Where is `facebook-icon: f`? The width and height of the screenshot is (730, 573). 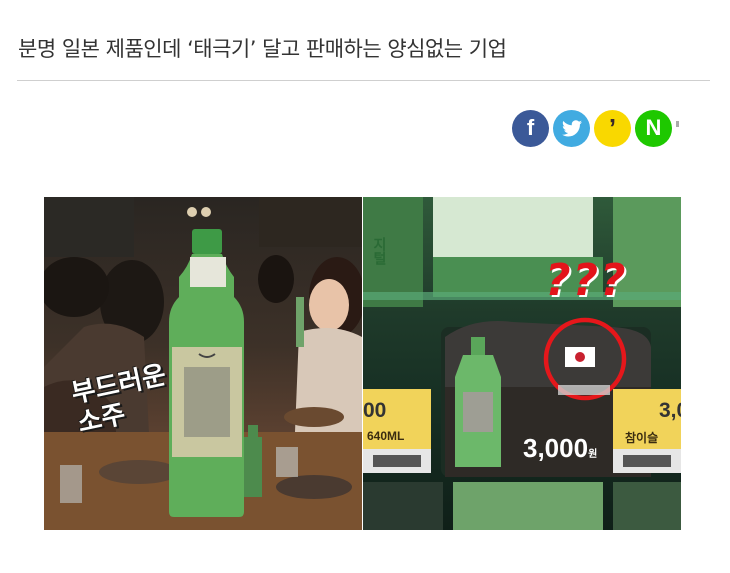
facebook-icon: f is located at coordinates (530, 127).